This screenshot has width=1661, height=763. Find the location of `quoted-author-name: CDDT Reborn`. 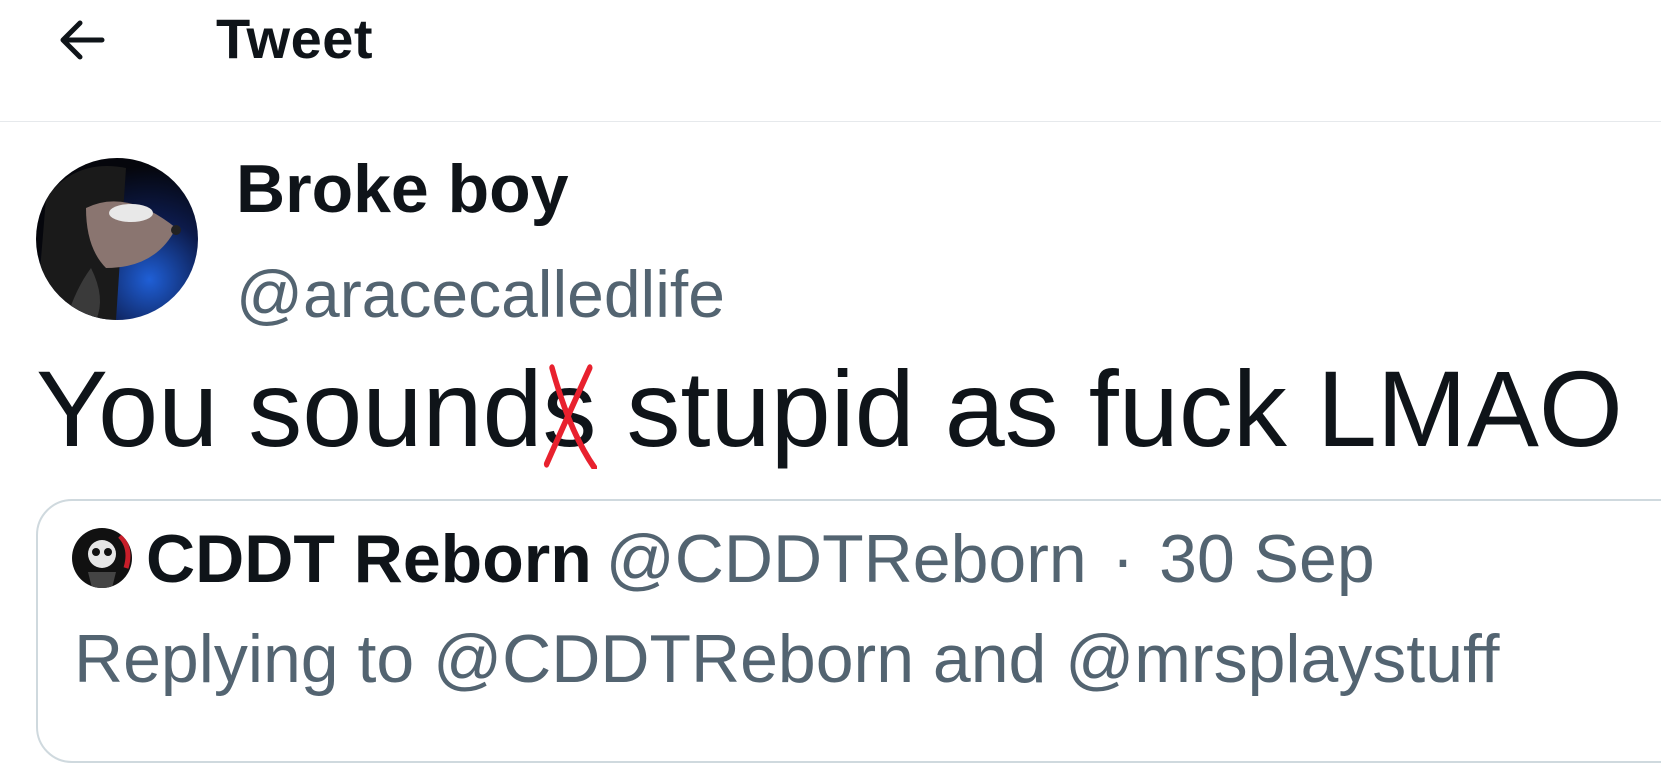

quoted-author-name: CDDT Reborn is located at coordinates (369, 559).